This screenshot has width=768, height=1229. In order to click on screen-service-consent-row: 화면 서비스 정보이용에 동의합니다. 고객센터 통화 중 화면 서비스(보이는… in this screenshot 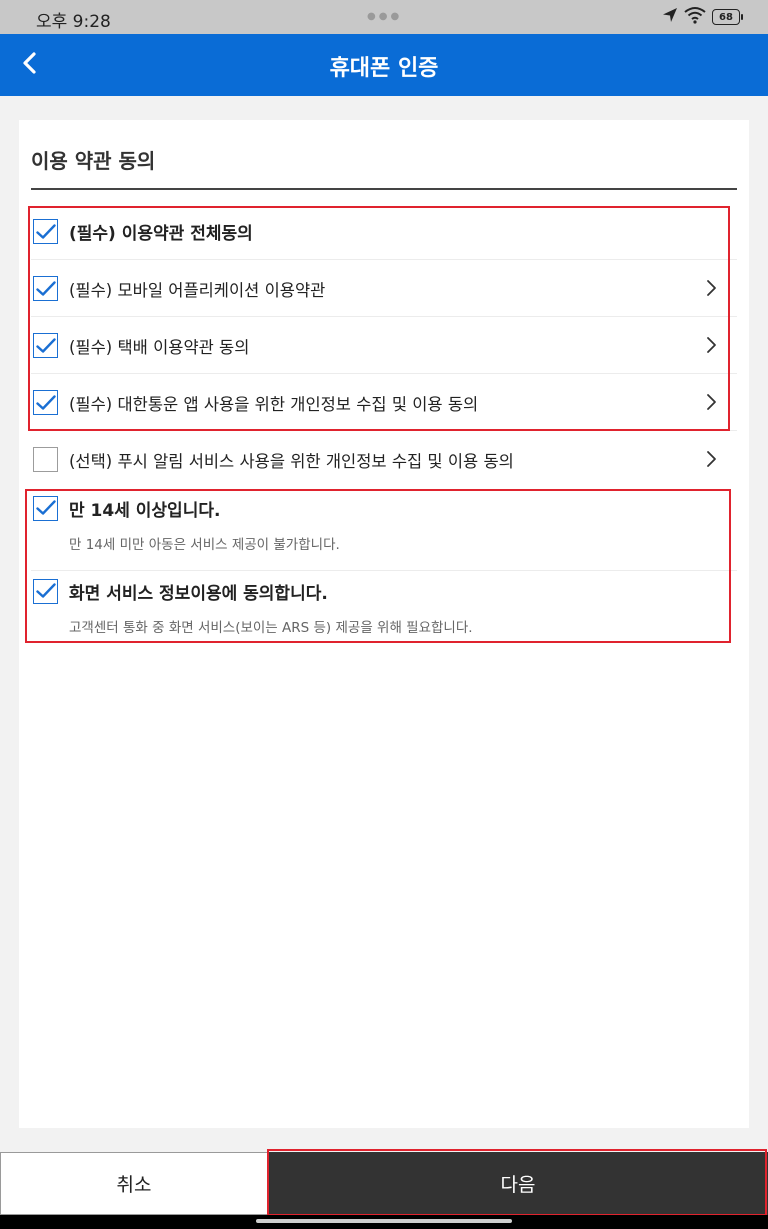, I will do `click(384, 606)`.